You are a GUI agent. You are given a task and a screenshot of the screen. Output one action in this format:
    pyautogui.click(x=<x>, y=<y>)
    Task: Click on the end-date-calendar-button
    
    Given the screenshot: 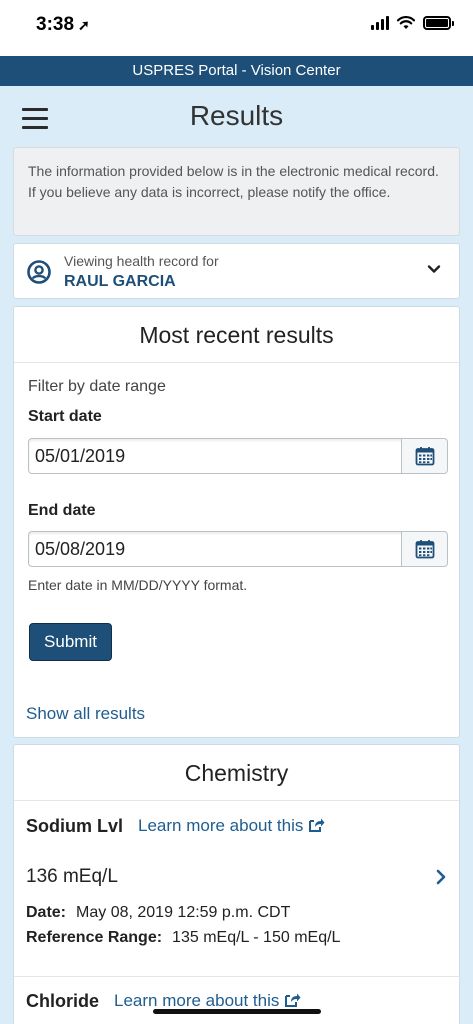 What is the action you would take?
    pyautogui.click(x=424, y=549)
    